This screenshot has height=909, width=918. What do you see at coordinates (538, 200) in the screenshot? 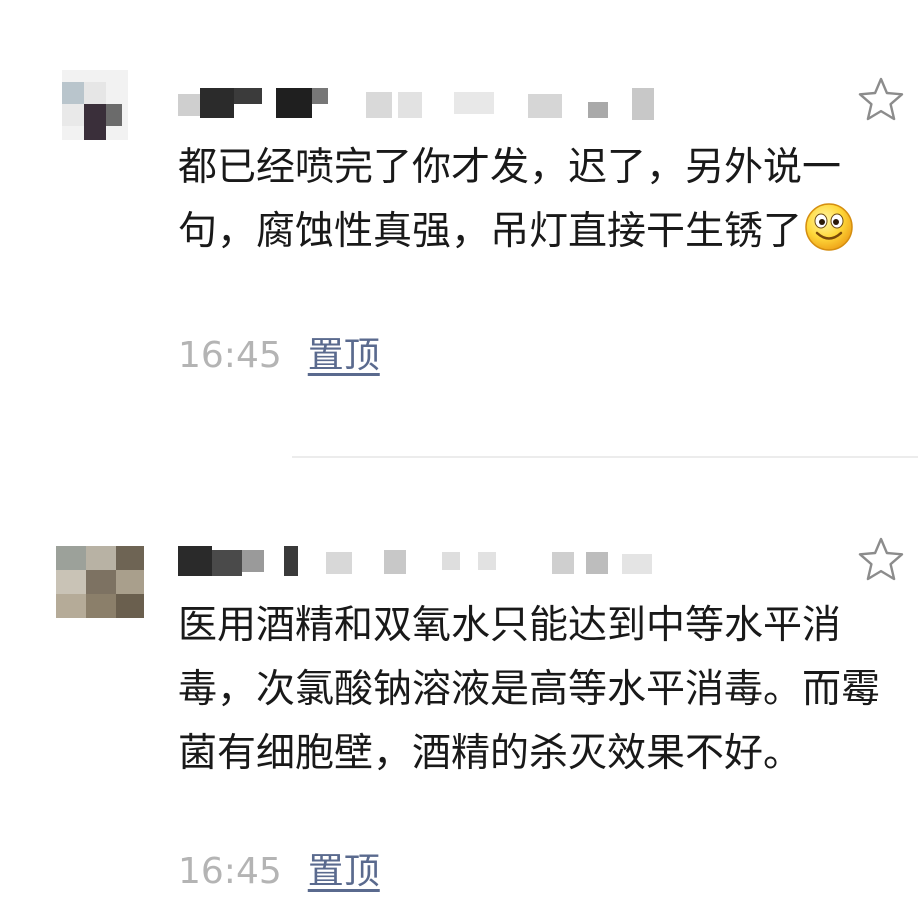
I see `comment-text: 都已经喷完了你才发，迟了，另外说一句，腐蚀性真强，吊灯直接干生锈了` at bounding box center [538, 200].